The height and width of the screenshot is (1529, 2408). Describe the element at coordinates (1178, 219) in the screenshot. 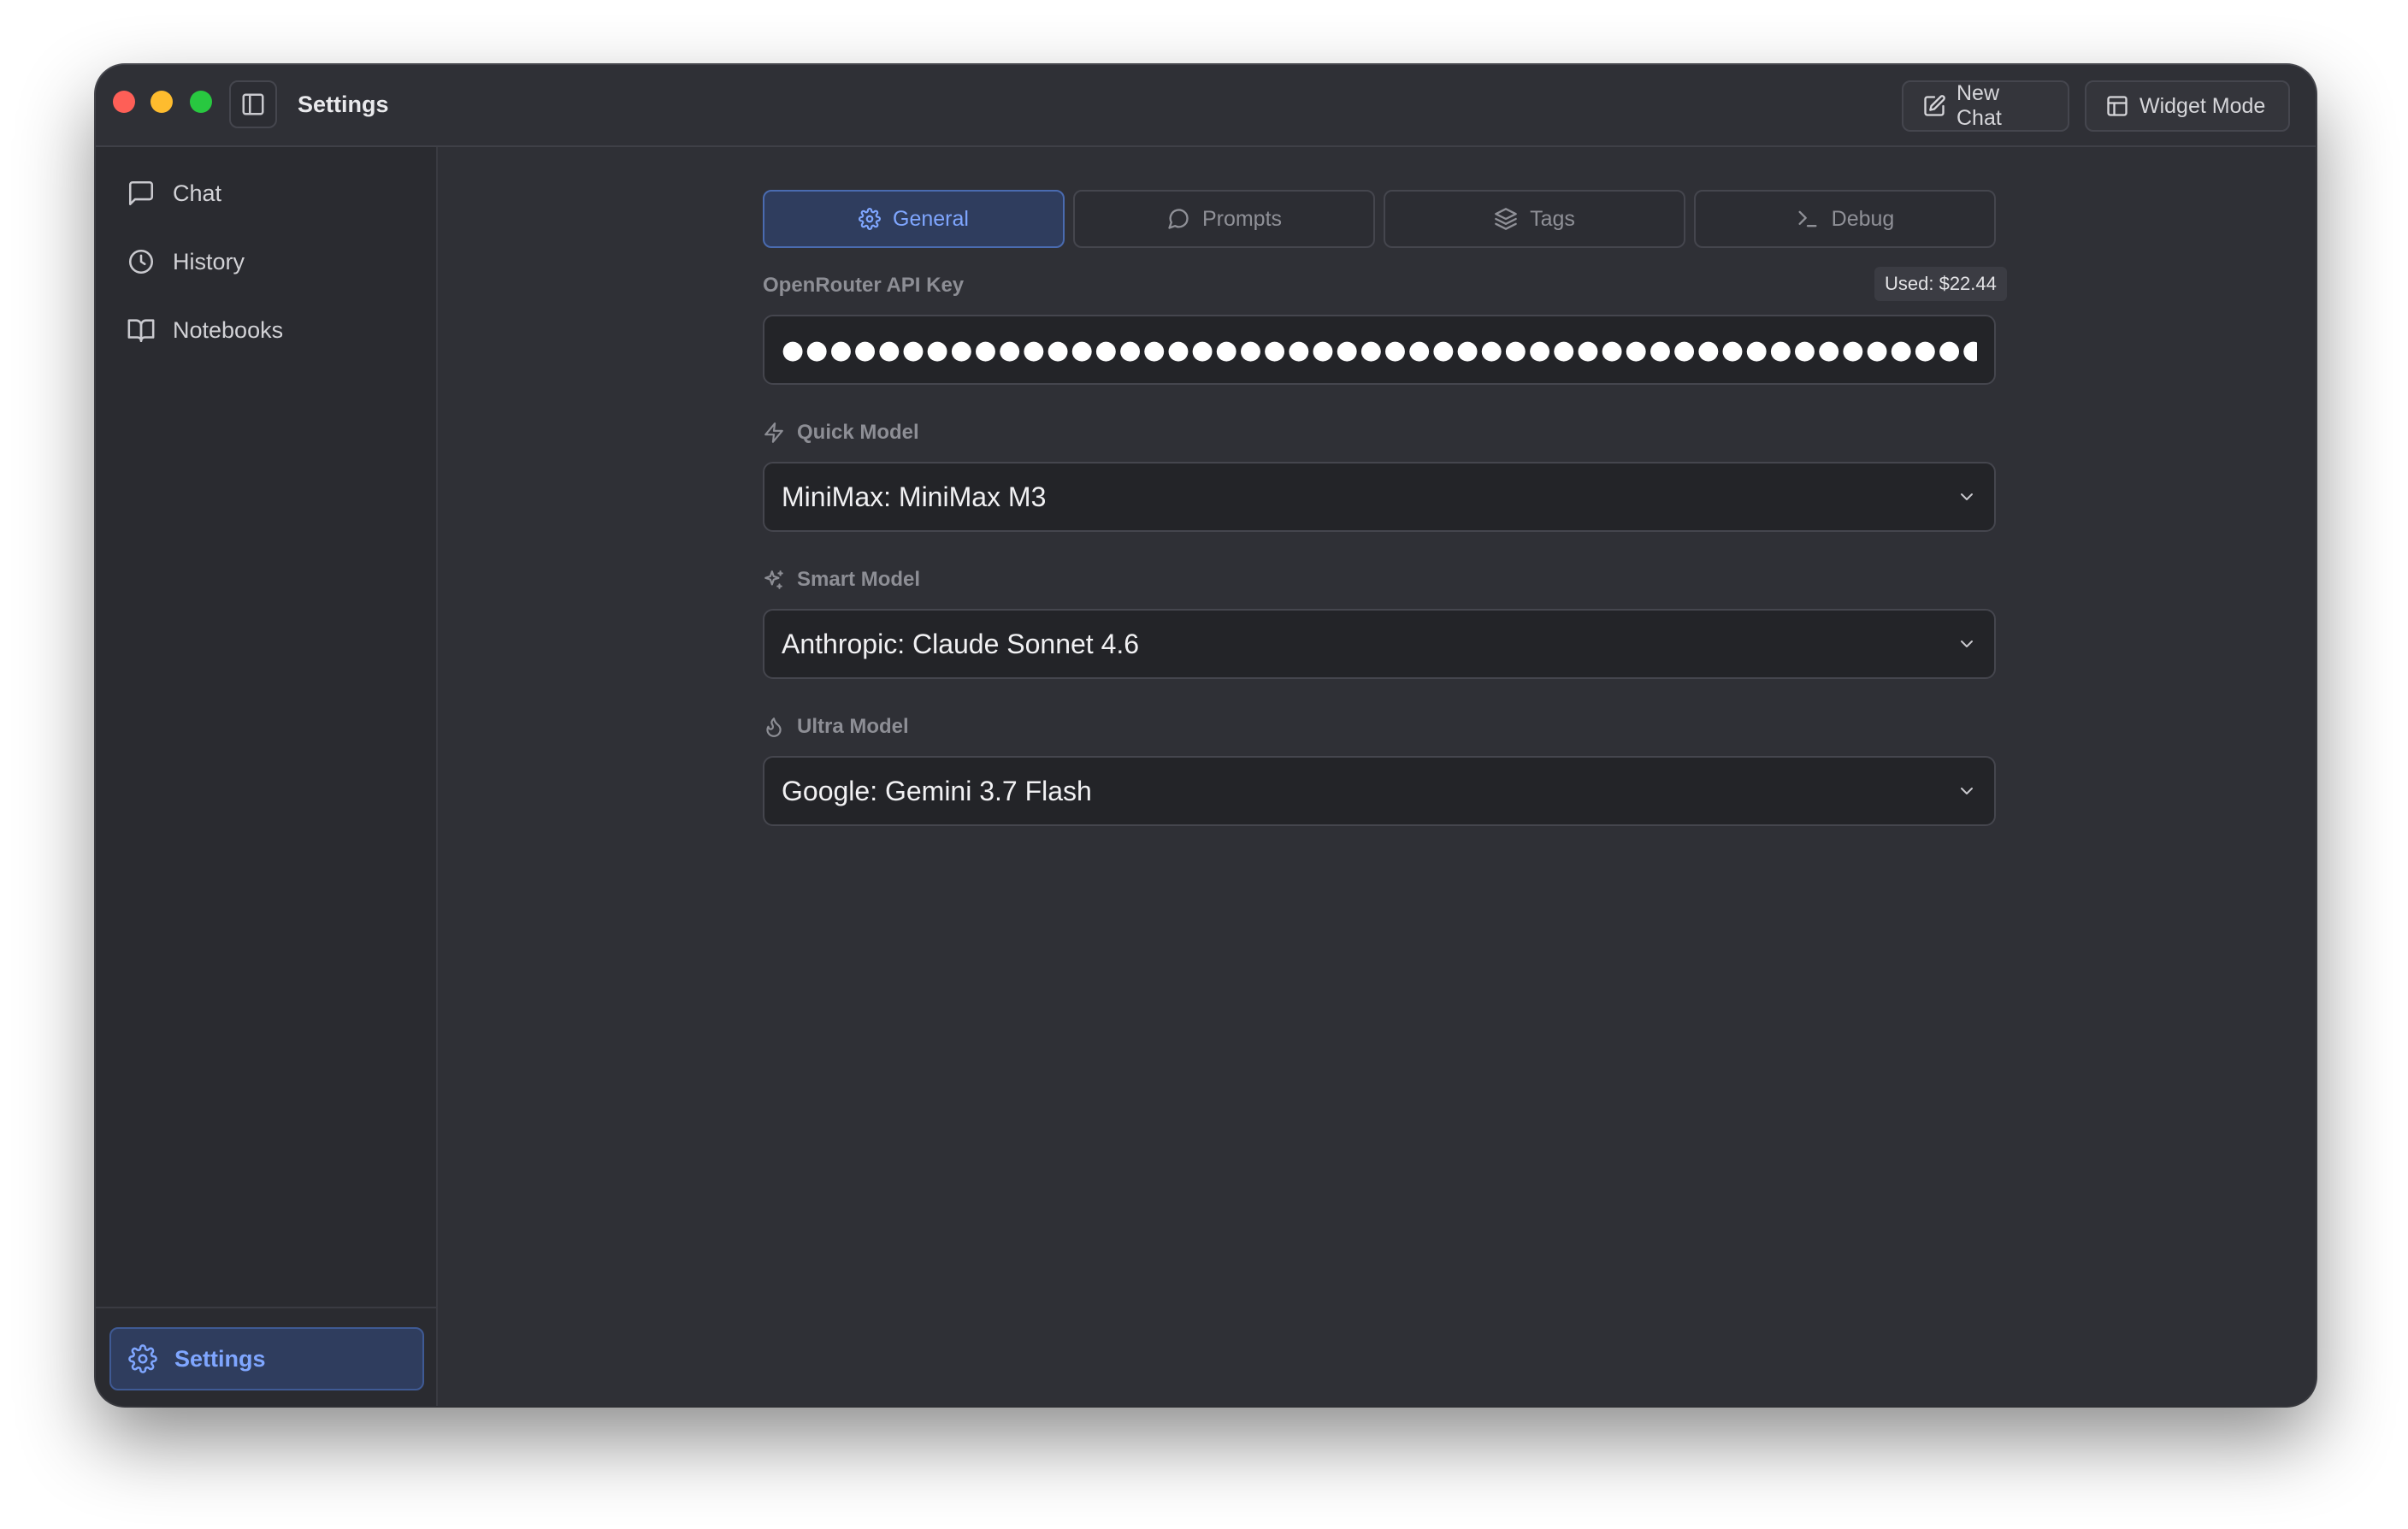

I see `chat-bubble-icon` at that location.